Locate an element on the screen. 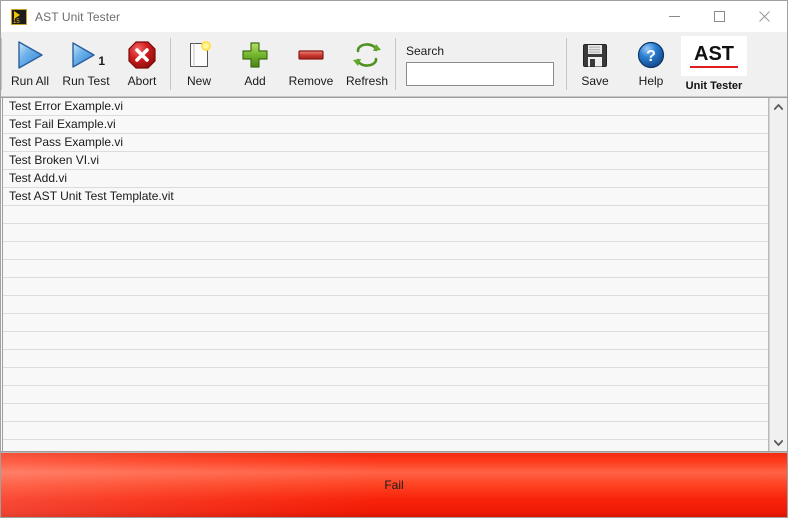 This screenshot has height=518, width=788. test-list-scrollbar is located at coordinates (778, 274).